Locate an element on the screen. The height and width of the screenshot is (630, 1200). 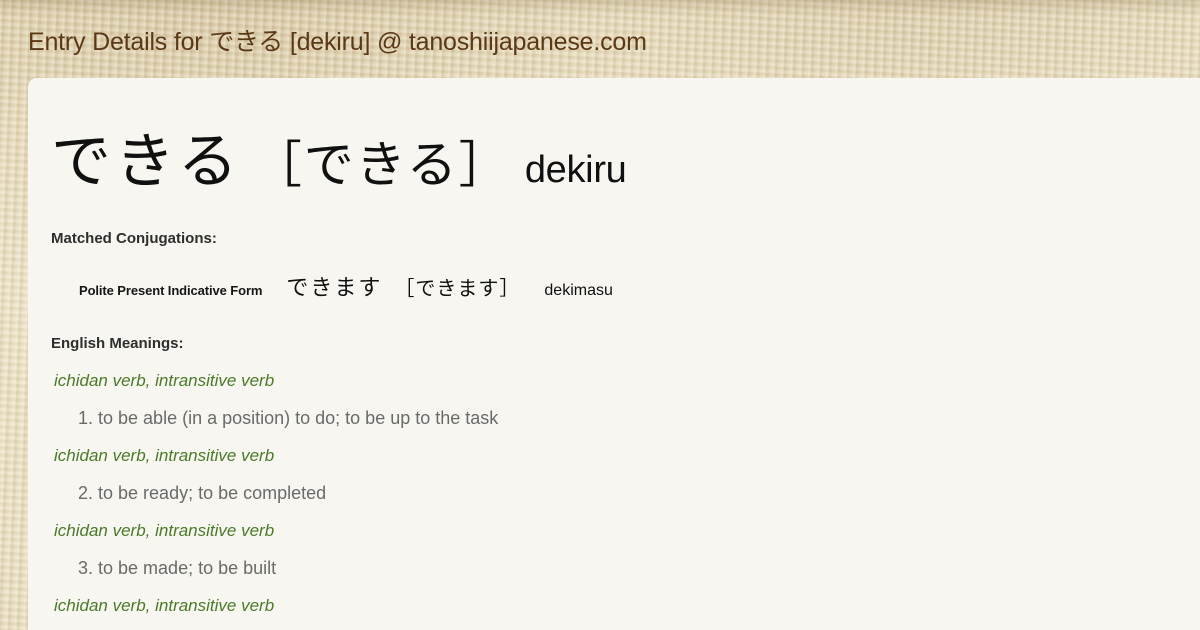
conjugation-reading: ［できます］ is located at coordinates (457, 288).